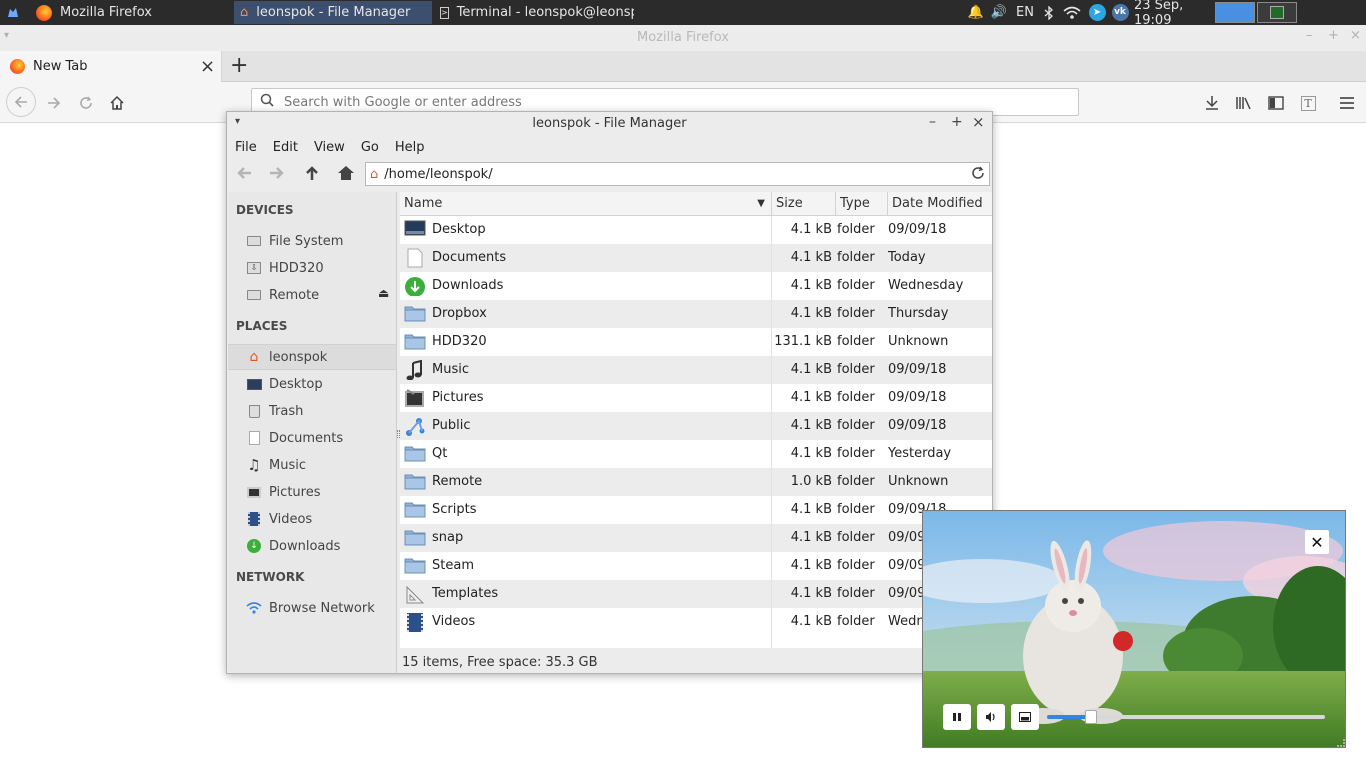 This screenshot has height=768, width=1366. I want to click on terminal-icon, so click(1277, 12).